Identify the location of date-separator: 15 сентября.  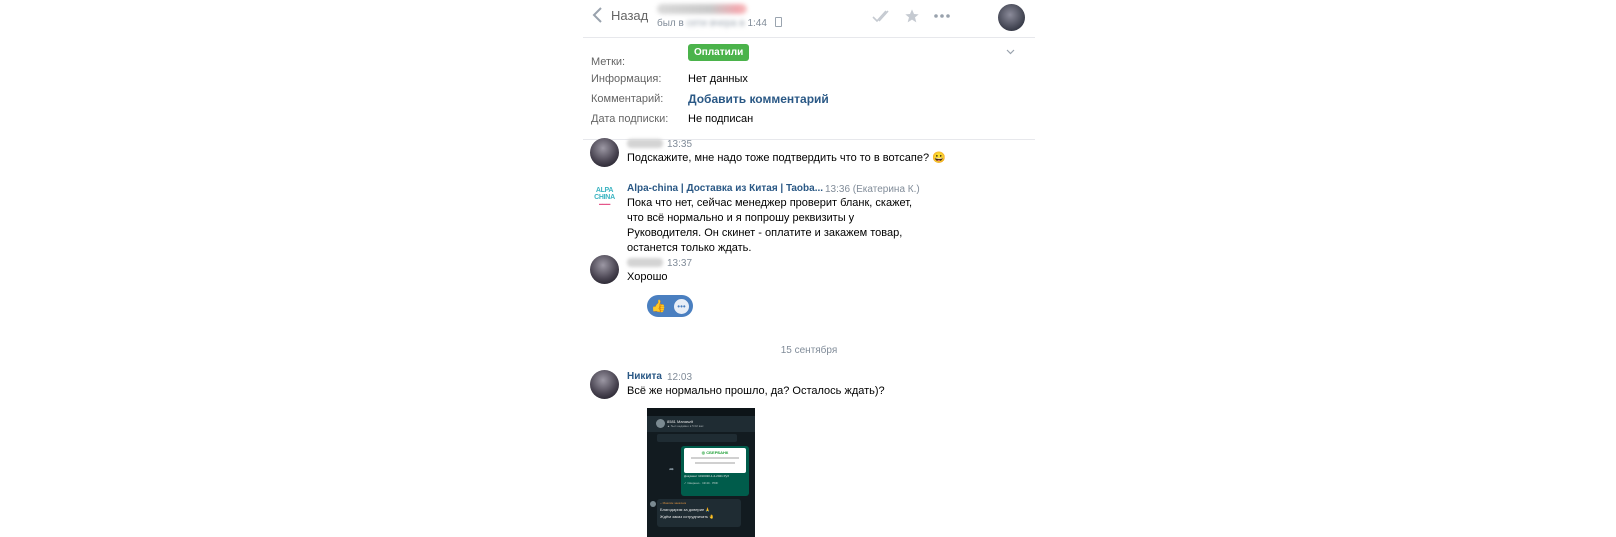
(809, 350).